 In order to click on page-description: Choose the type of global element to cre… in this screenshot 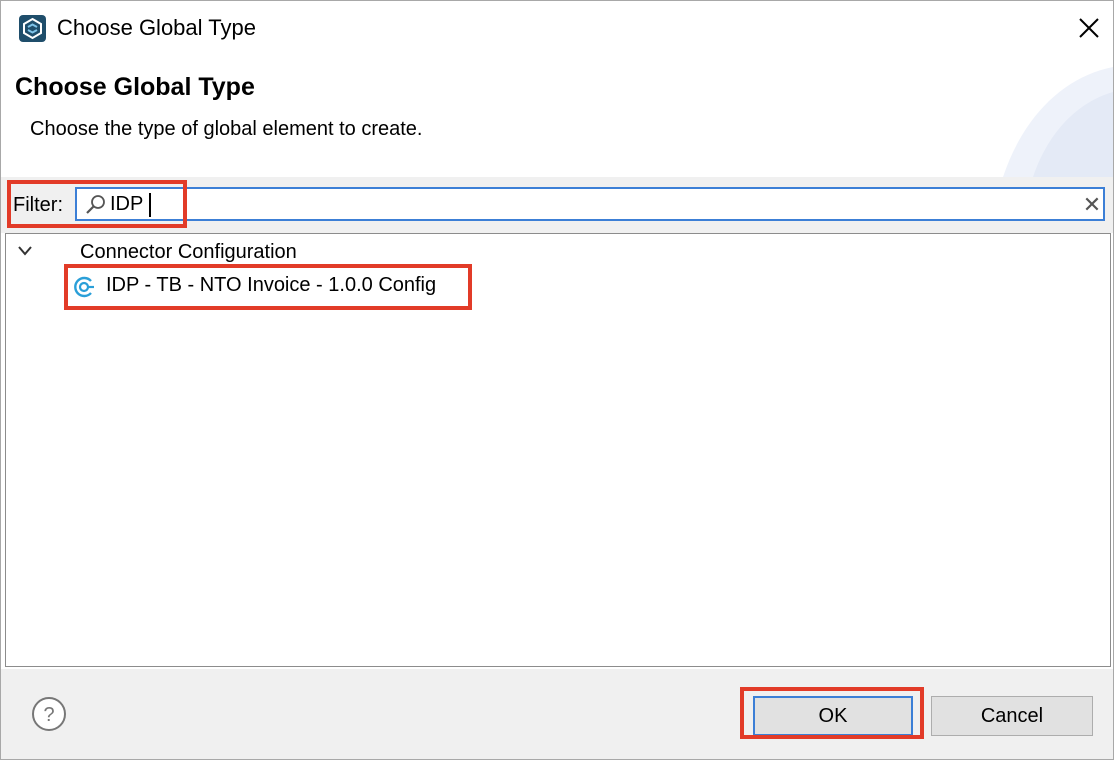, I will do `click(226, 129)`.